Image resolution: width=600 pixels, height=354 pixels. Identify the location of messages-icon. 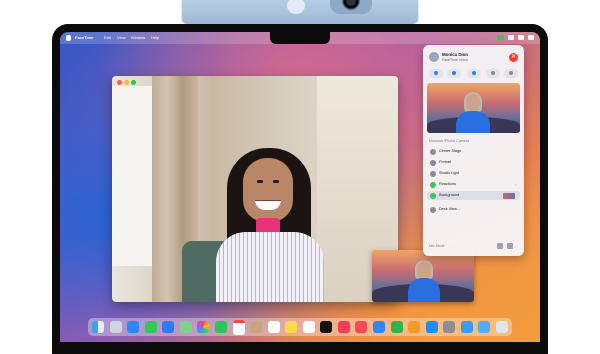
(150, 327).